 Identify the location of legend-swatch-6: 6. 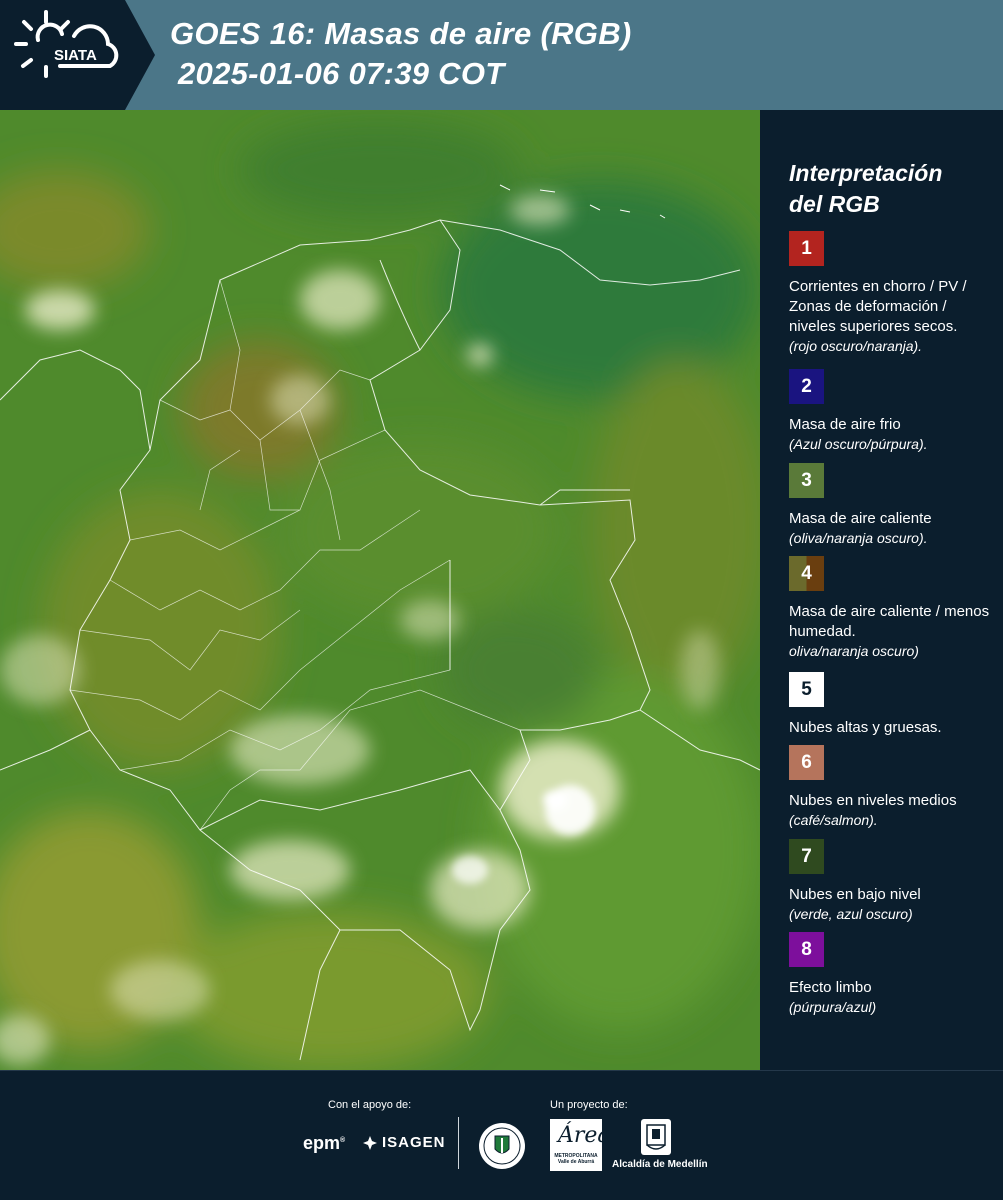
(806, 762).